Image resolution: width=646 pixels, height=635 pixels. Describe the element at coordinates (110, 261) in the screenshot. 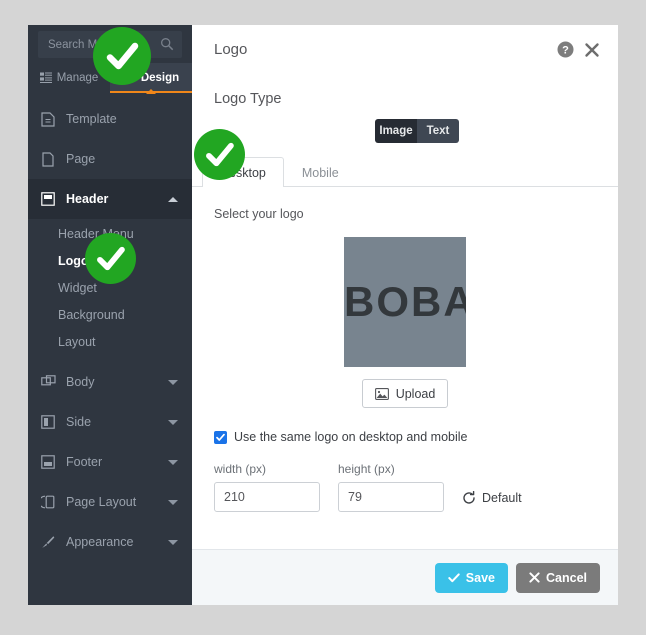

I see `sidebar-subitem-logo: Logo` at that location.